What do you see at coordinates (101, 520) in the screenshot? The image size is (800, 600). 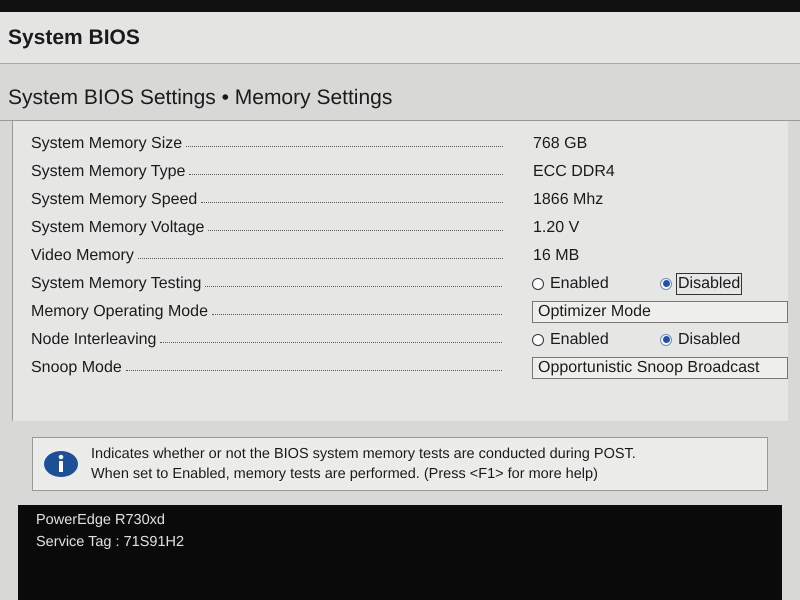 I see `model-name: PowerEdge R730xd` at bounding box center [101, 520].